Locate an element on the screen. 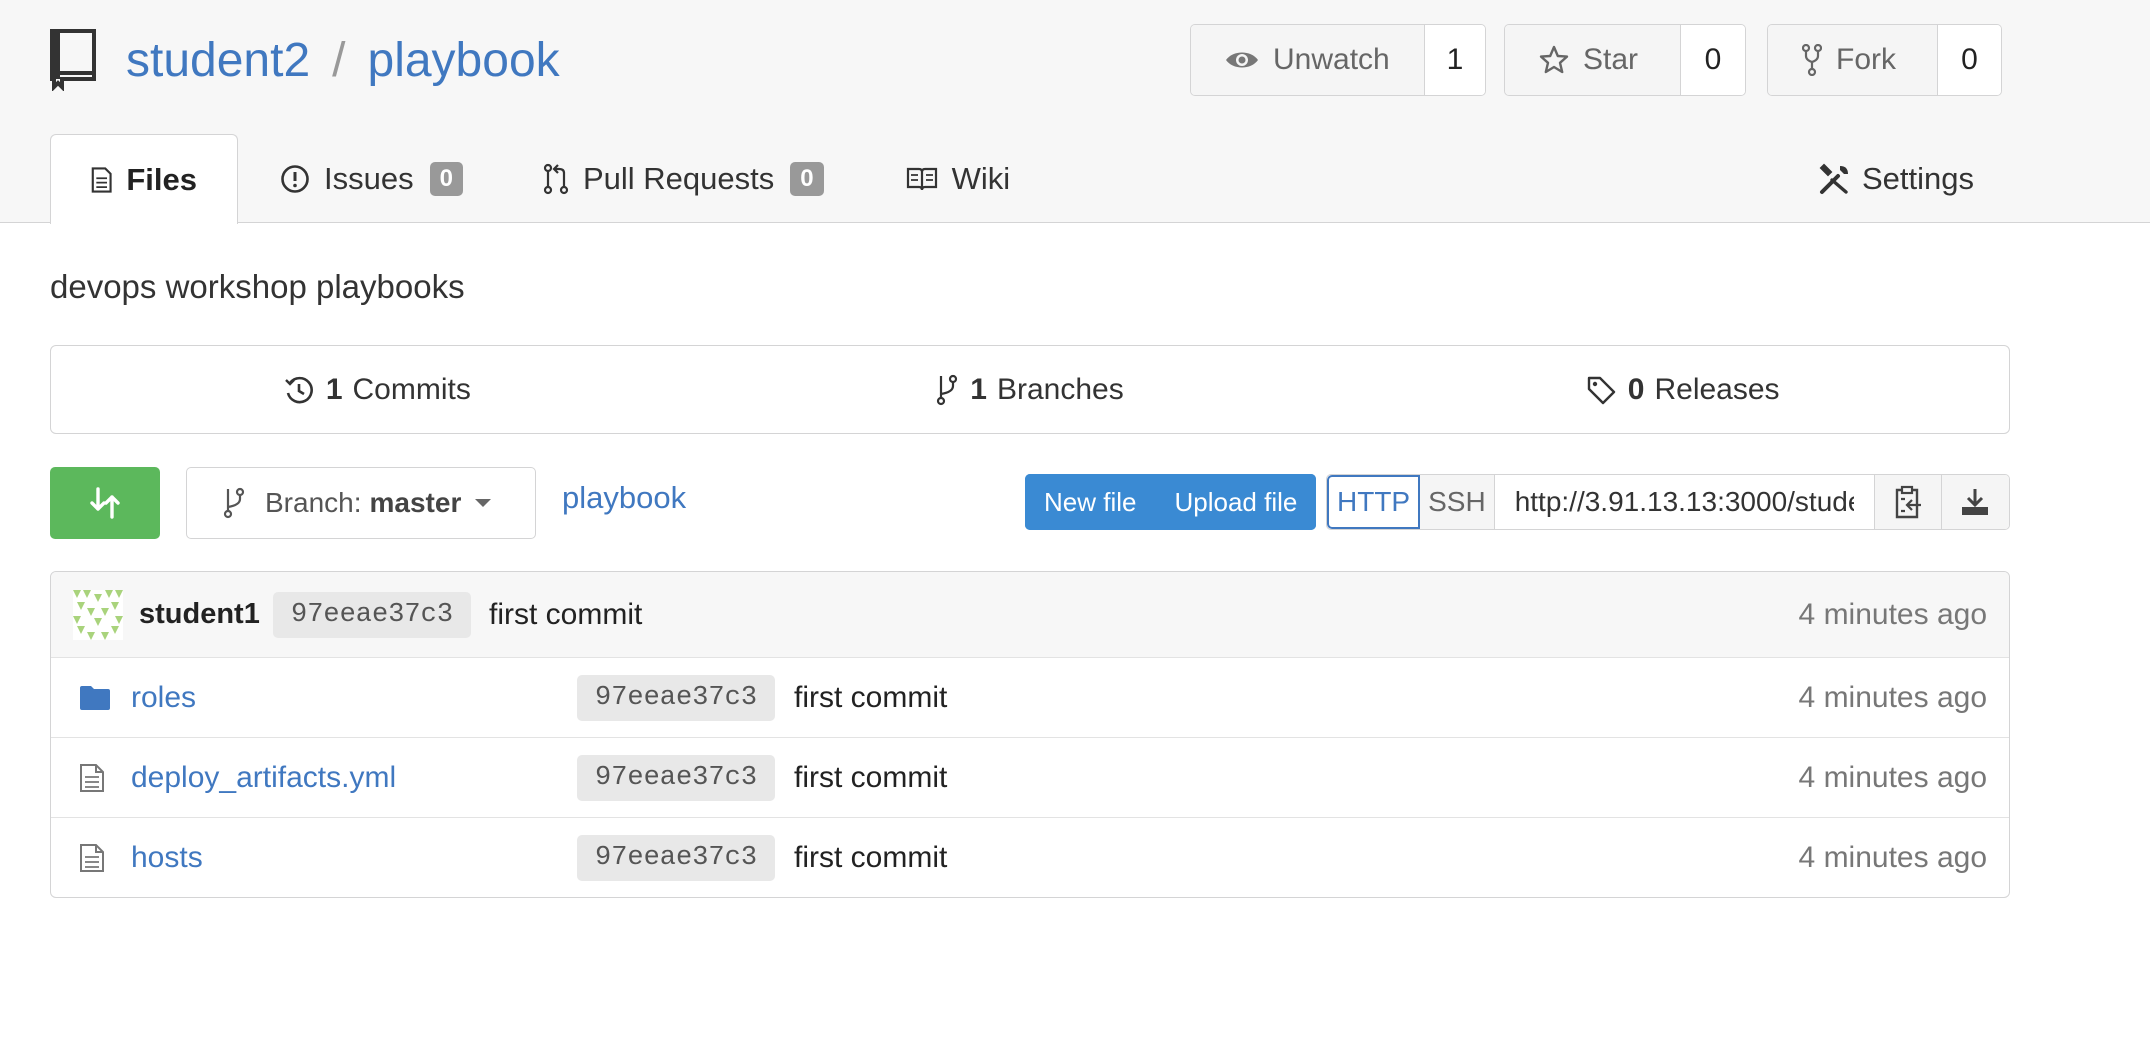  watch-group: Unwatch 1 is located at coordinates (1338, 60).